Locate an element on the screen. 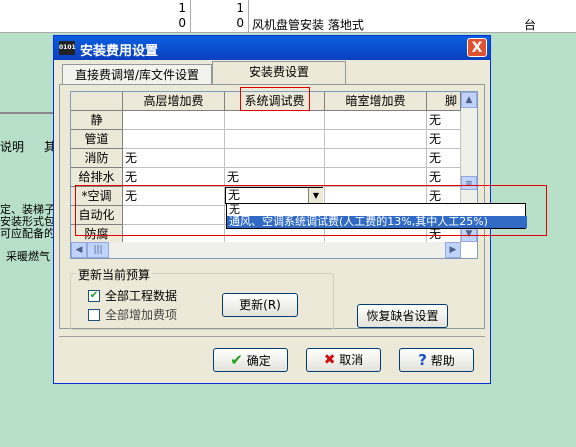  update-button: 更新(R) is located at coordinates (260, 305).